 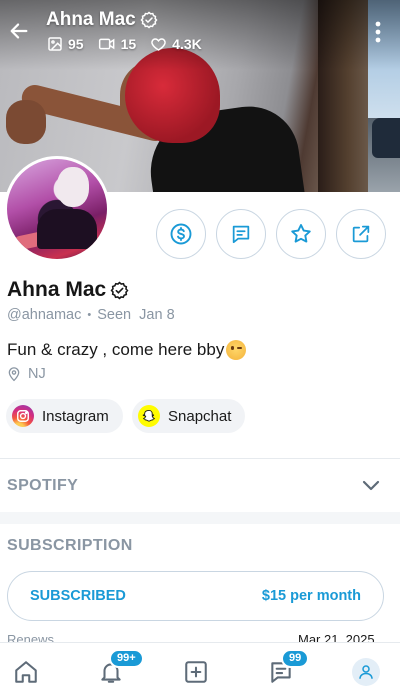 I want to click on profile-handle: @ahnamac, so click(x=44, y=315).